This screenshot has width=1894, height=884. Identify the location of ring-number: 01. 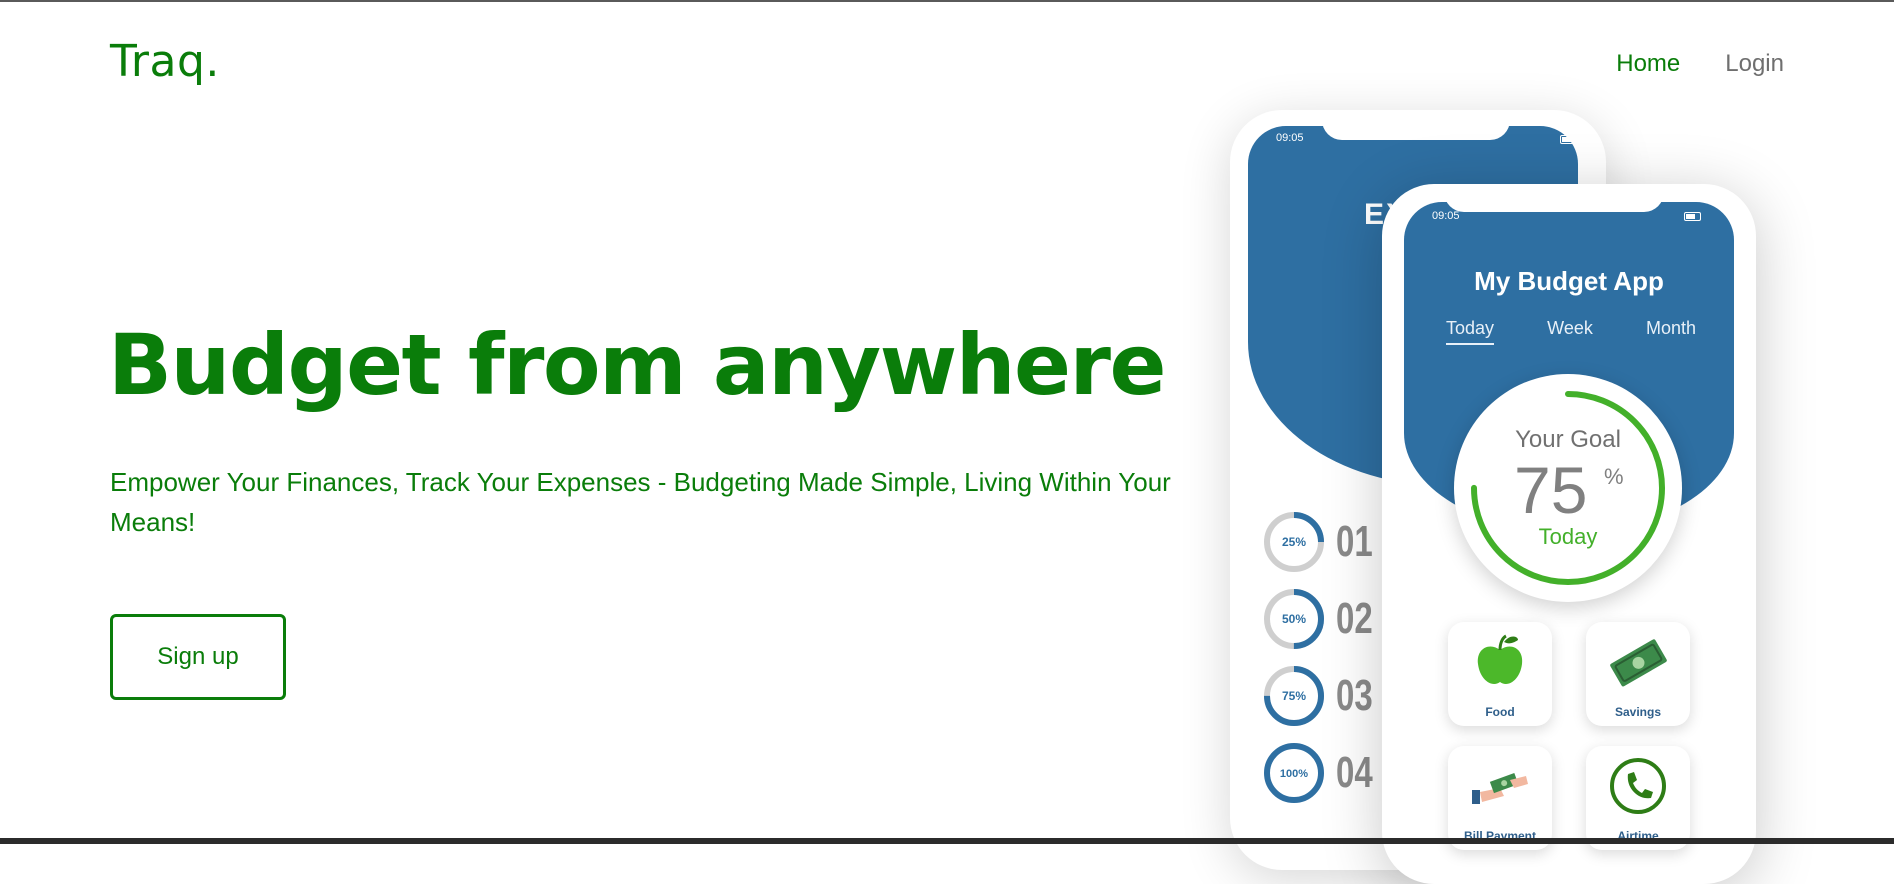
(1354, 541).